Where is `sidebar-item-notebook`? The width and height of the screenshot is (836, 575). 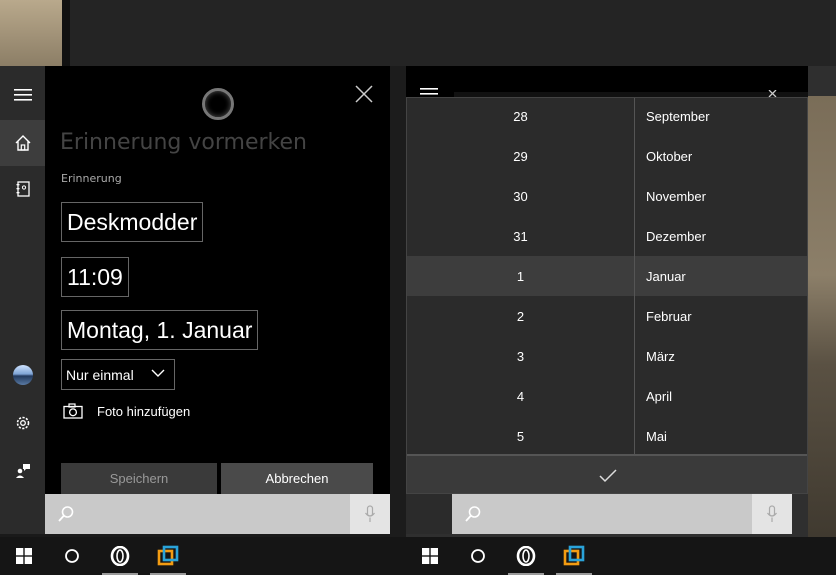 sidebar-item-notebook is located at coordinates (22, 189).